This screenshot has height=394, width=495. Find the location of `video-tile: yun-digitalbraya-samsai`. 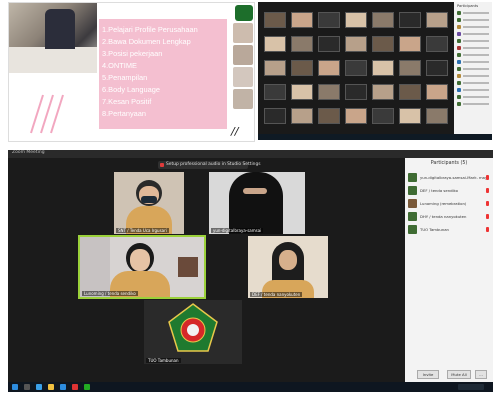

video-tile: yun-digitalbraya-samsai is located at coordinates (257, 203).